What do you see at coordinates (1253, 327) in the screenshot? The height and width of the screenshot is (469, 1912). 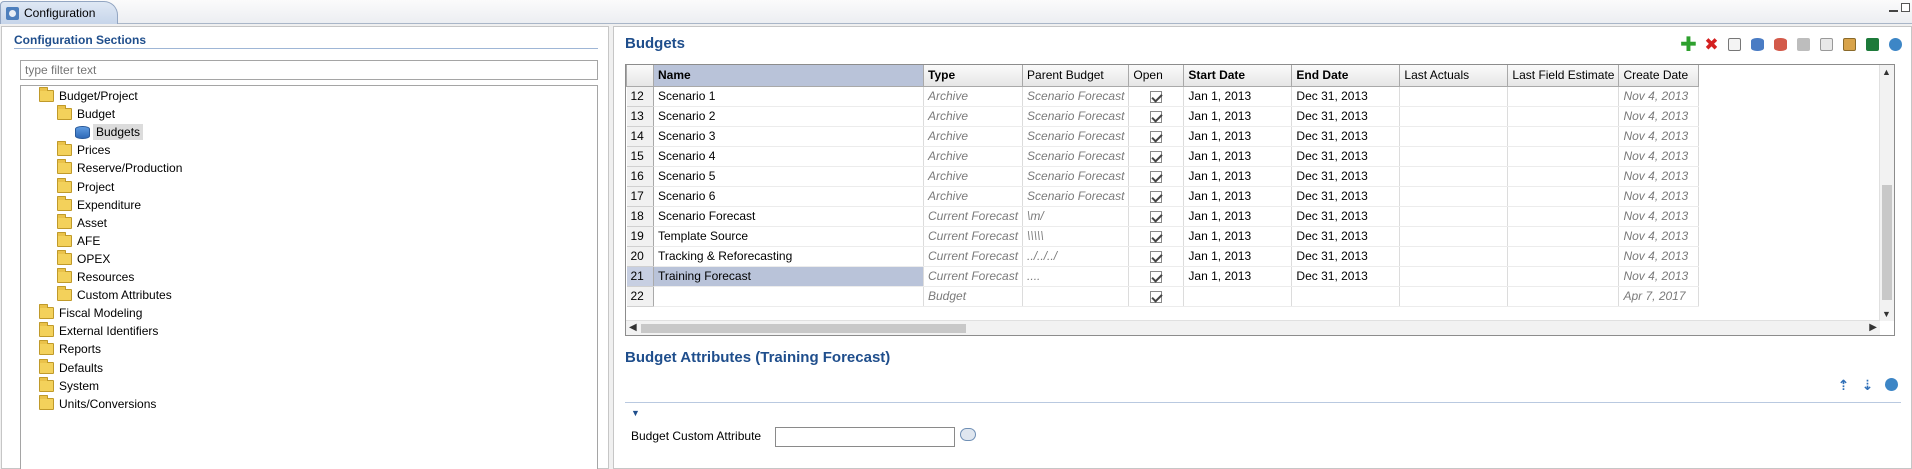 I see `horizontal-scrollbar: ◀ ▶` at bounding box center [1253, 327].